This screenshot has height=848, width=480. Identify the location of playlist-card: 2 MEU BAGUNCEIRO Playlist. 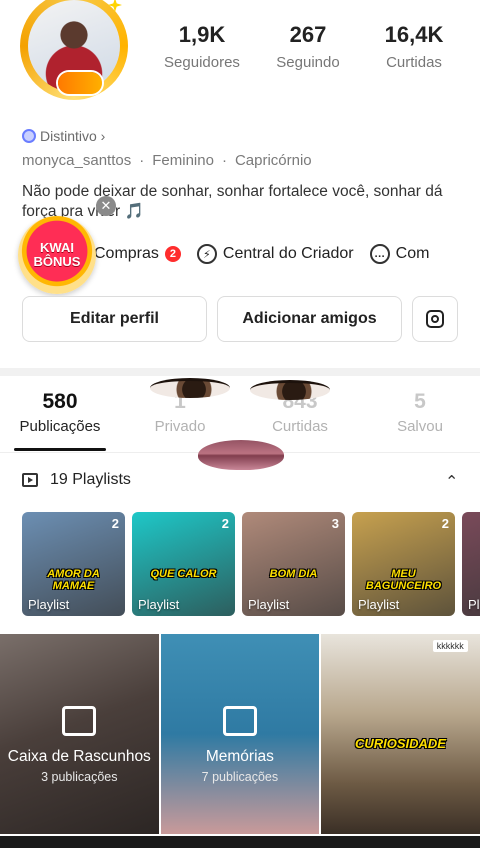
(403, 564).